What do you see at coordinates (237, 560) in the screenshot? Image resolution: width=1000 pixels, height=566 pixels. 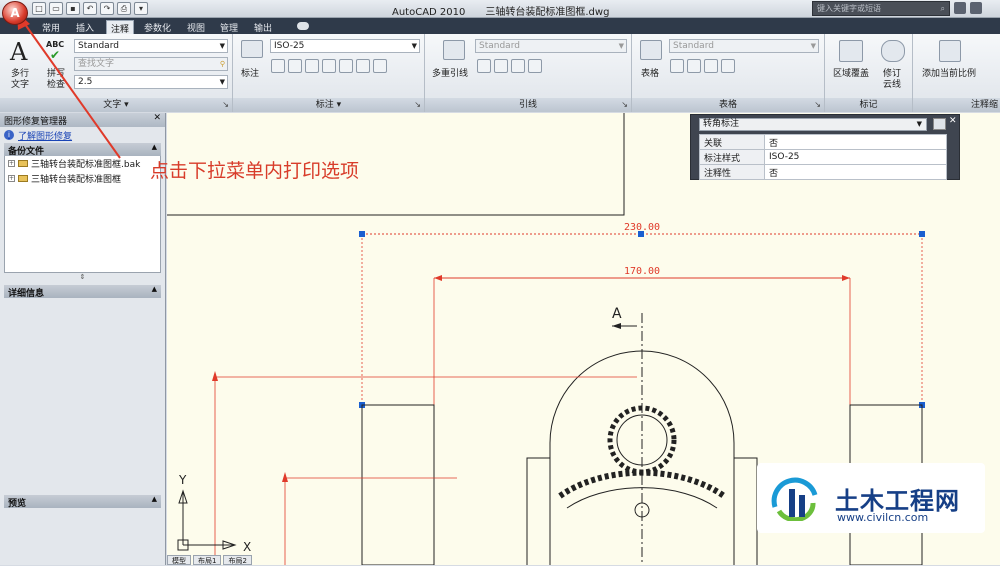 I see `tab-layout2: 布局2` at bounding box center [237, 560].